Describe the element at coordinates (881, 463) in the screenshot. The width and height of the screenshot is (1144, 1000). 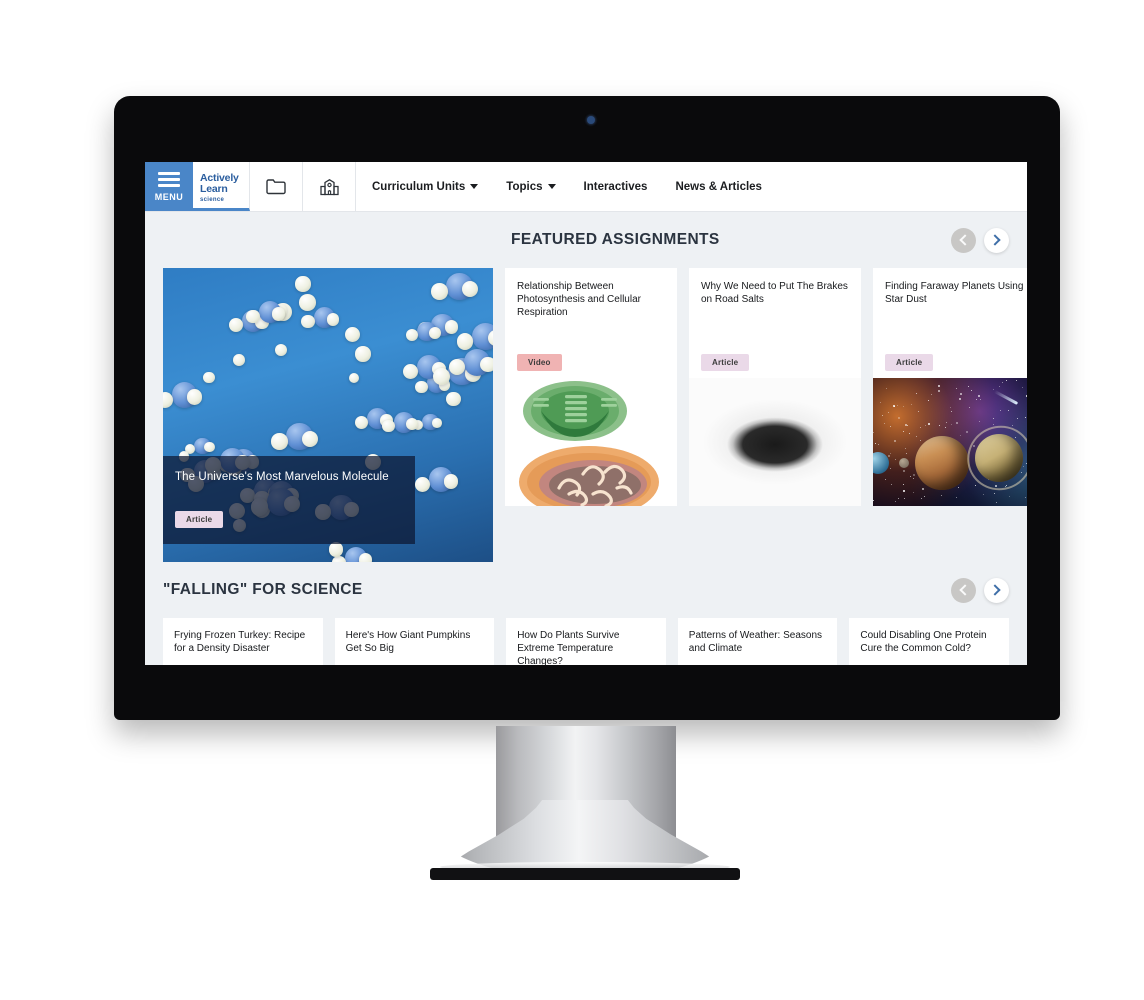
I see `planet-small` at that location.